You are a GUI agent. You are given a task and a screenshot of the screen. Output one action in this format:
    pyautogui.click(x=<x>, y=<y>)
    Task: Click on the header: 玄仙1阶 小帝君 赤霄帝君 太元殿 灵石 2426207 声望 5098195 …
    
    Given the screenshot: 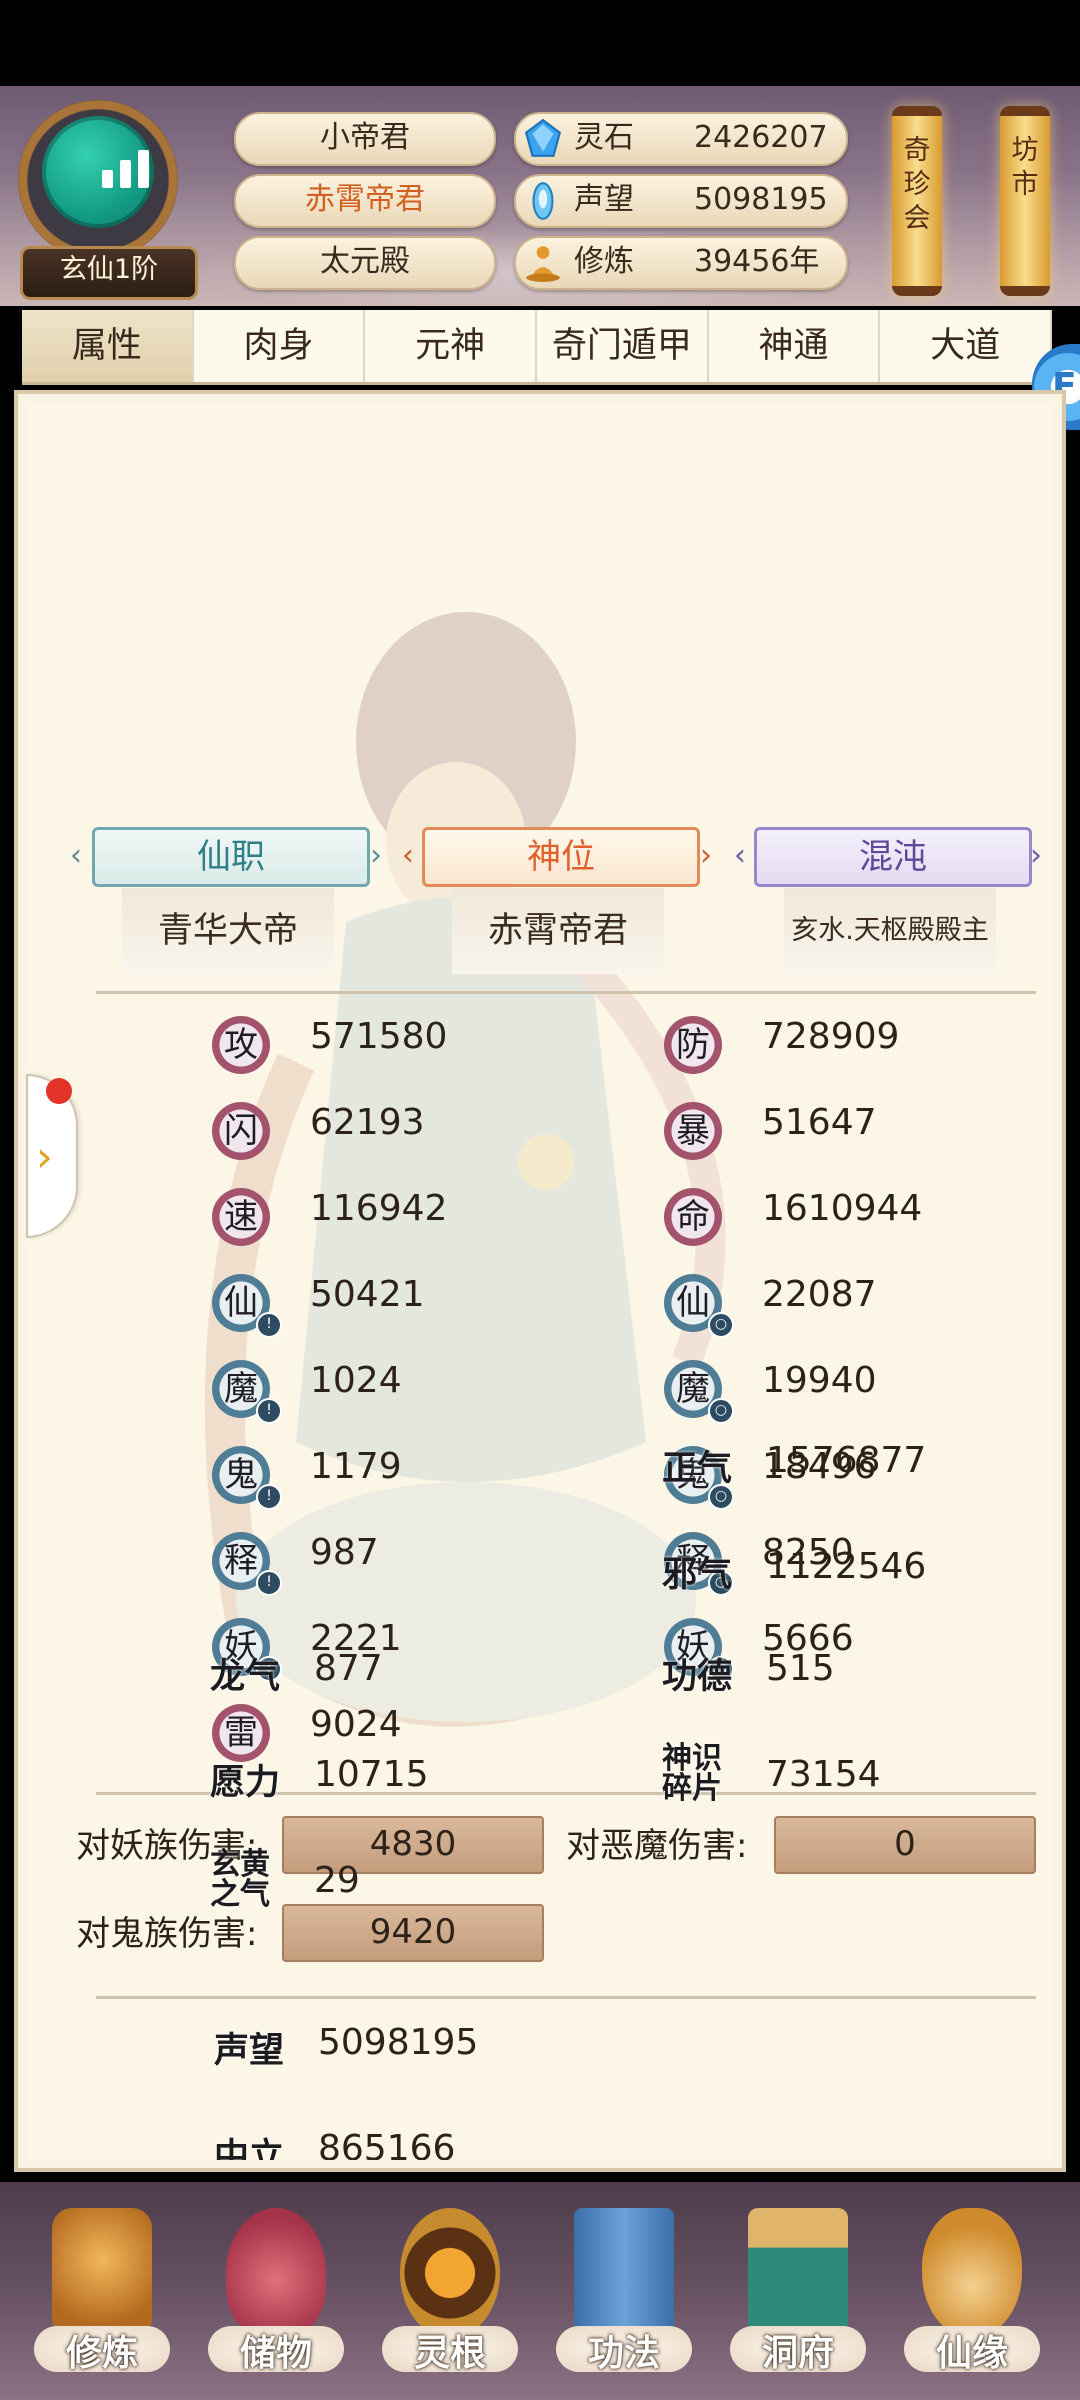 What is the action you would take?
    pyautogui.click(x=540, y=196)
    